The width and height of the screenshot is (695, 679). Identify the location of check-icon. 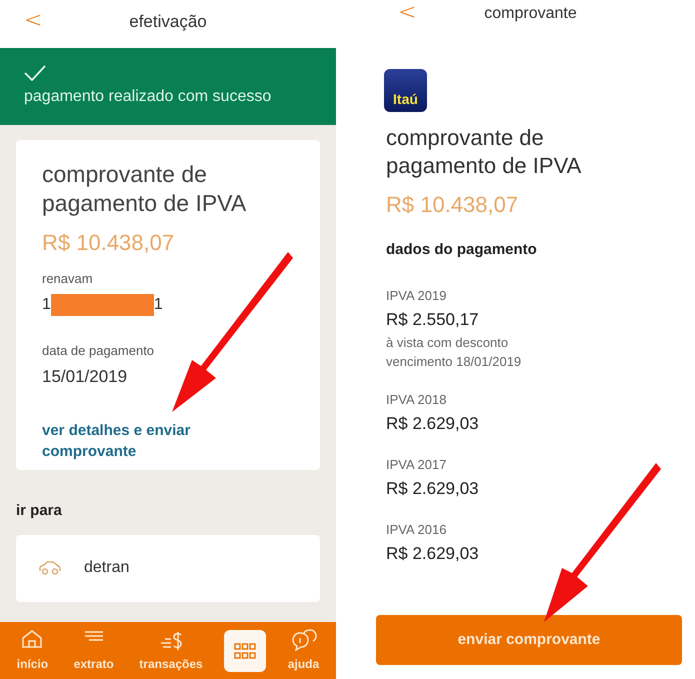
(35, 72).